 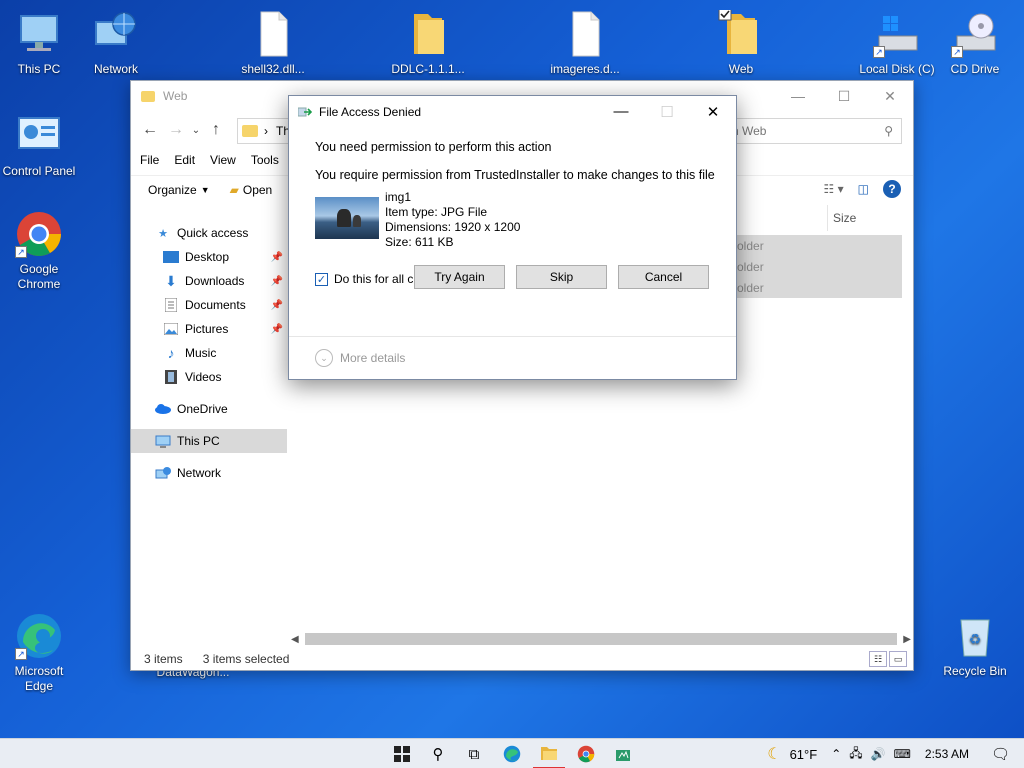 What do you see at coordinates (265, 160) in the screenshot?
I see `menu-tools: Tools` at bounding box center [265, 160].